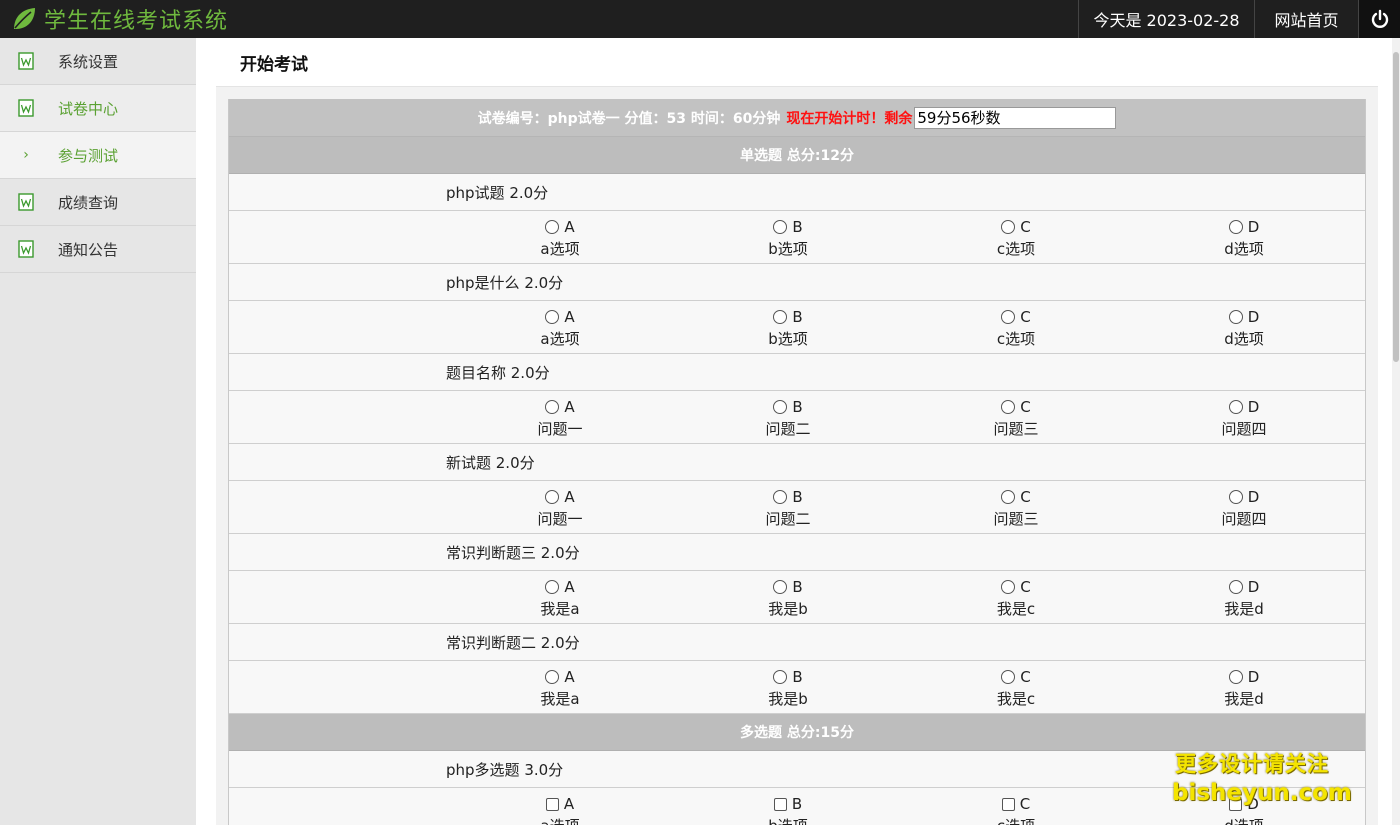 The width and height of the screenshot is (1400, 825). I want to click on question-options: A 我是a B 我是b C 我是c D 我是d, so click(797, 597).